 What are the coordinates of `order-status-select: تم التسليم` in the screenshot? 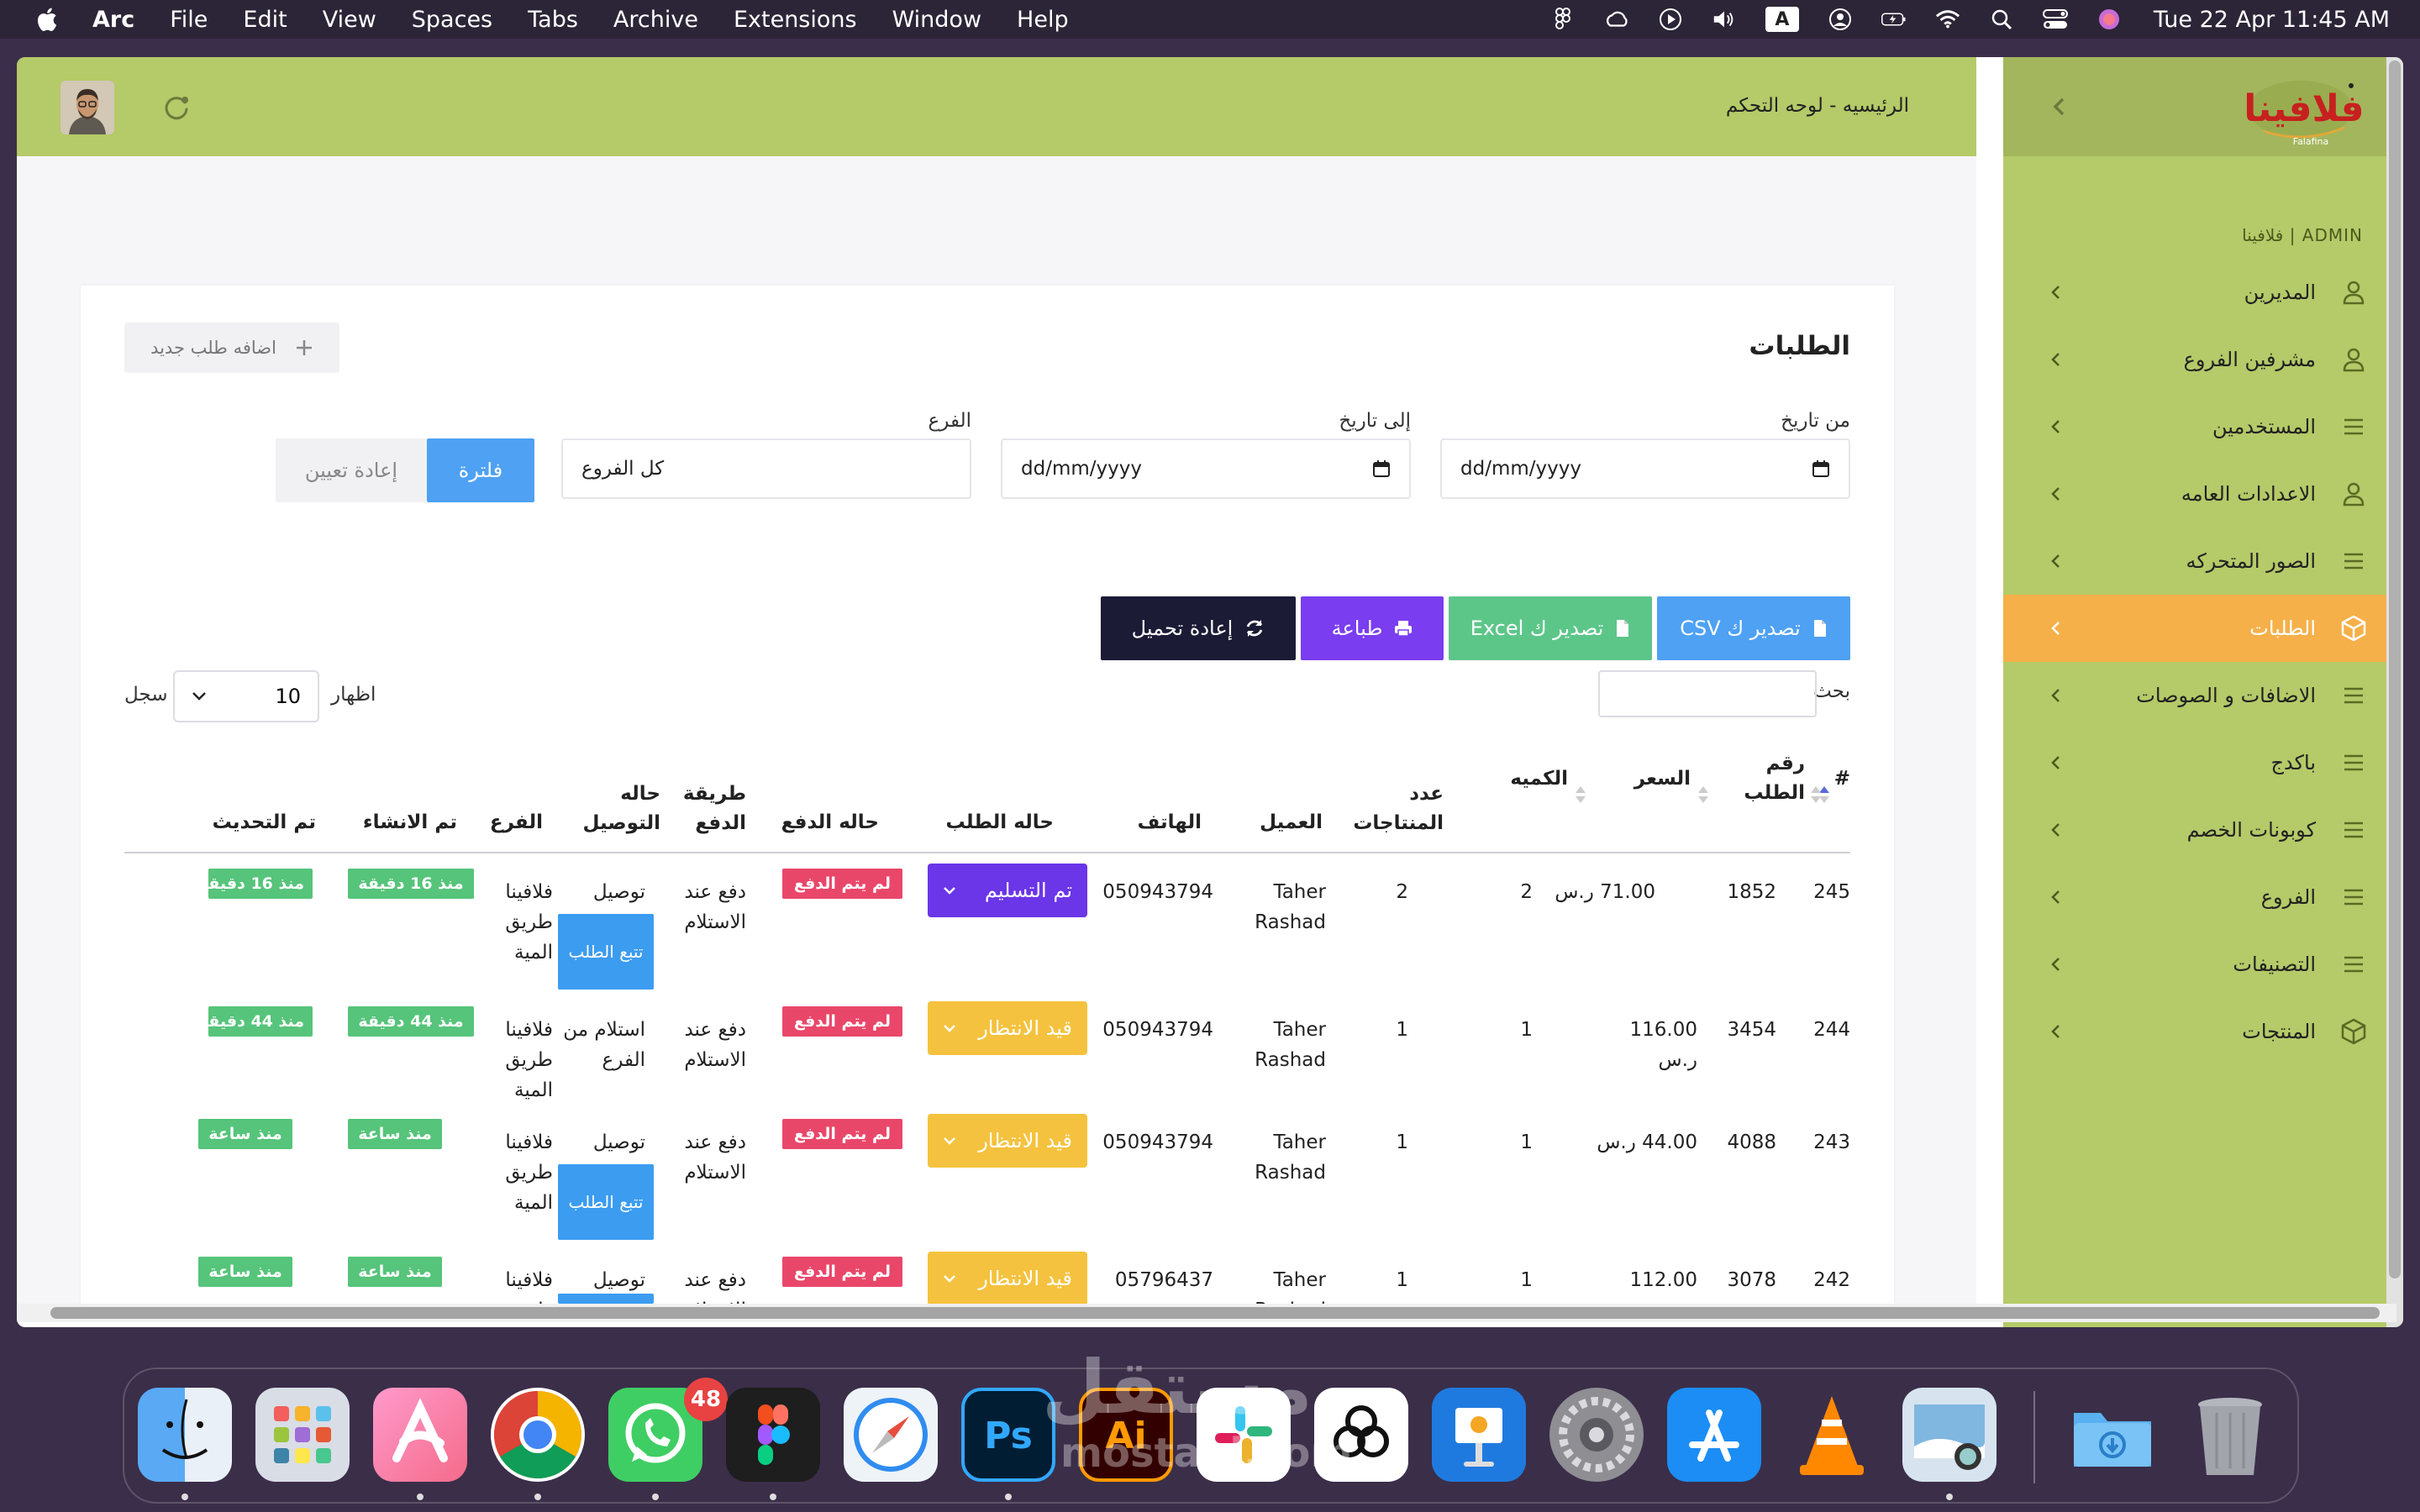 It's located at (1007, 890).